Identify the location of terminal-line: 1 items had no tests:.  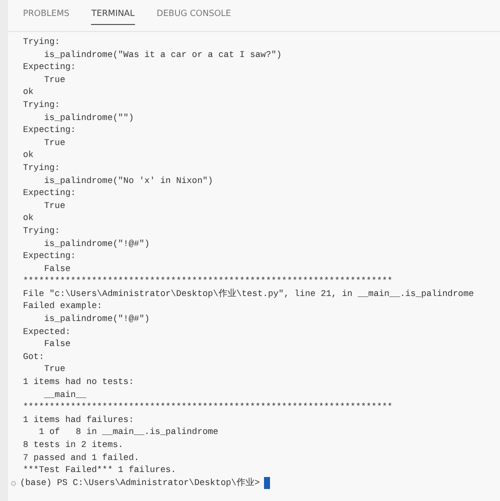
(78, 382).